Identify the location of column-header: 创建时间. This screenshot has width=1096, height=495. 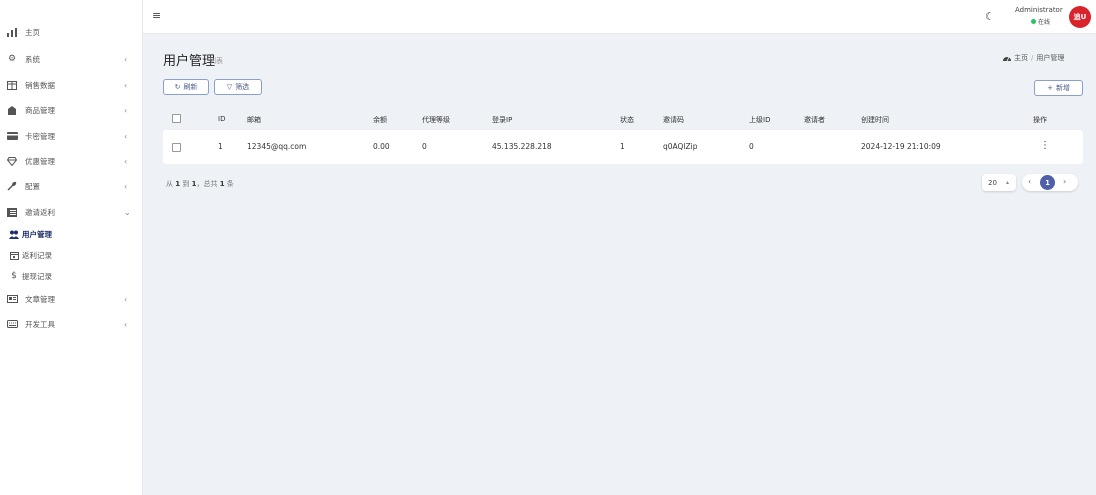
(875, 120).